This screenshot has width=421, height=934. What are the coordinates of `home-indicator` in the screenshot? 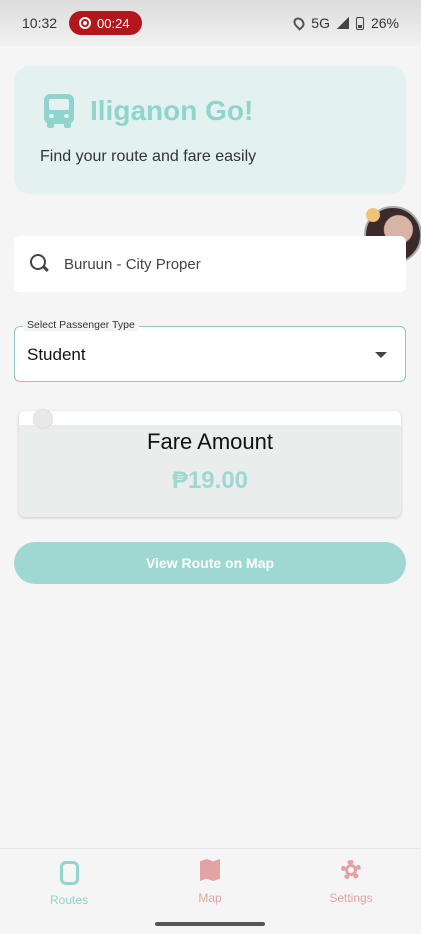 It's located at (210, 924).